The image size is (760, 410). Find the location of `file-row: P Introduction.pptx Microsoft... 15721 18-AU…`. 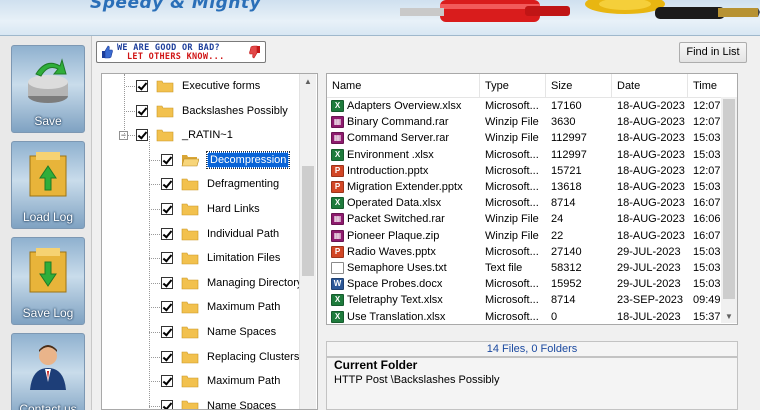

file-row: P Introduction.pptx Microsoft... 15721 18-AU… is located at coordinates (532, 171).